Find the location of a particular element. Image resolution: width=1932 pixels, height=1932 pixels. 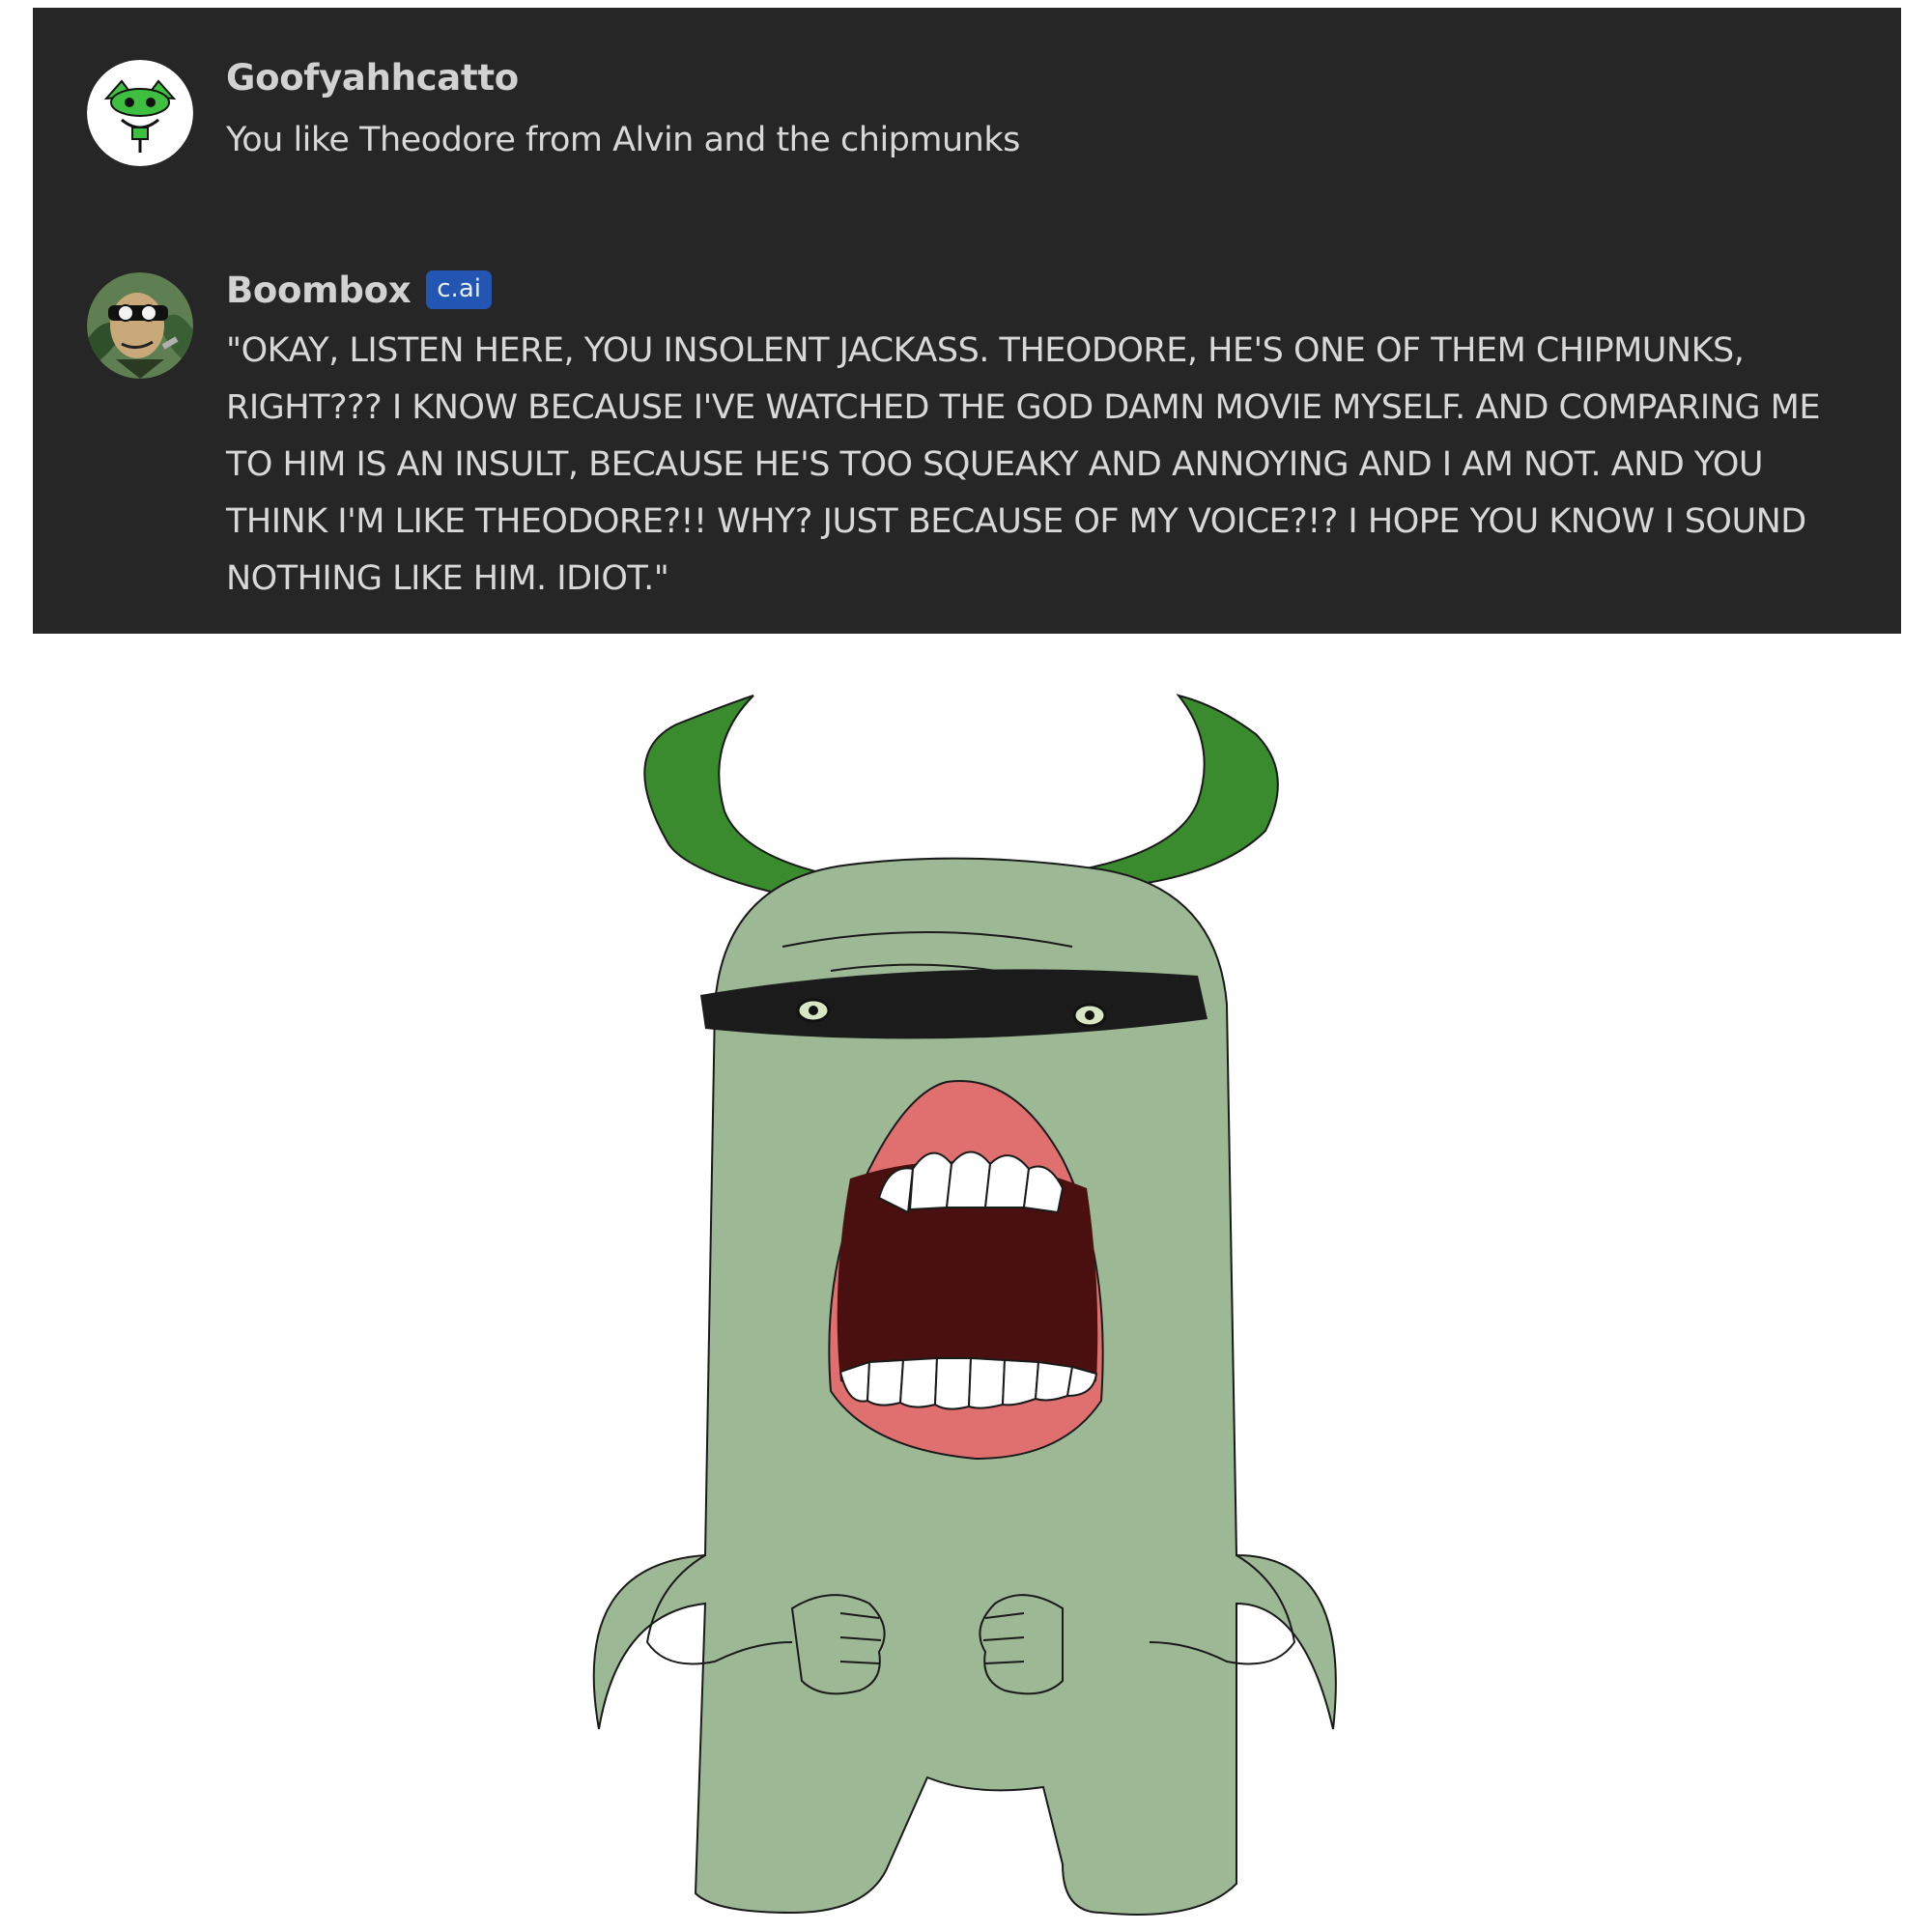

character-author-name: Boombox is located at coordinates (319, 290).